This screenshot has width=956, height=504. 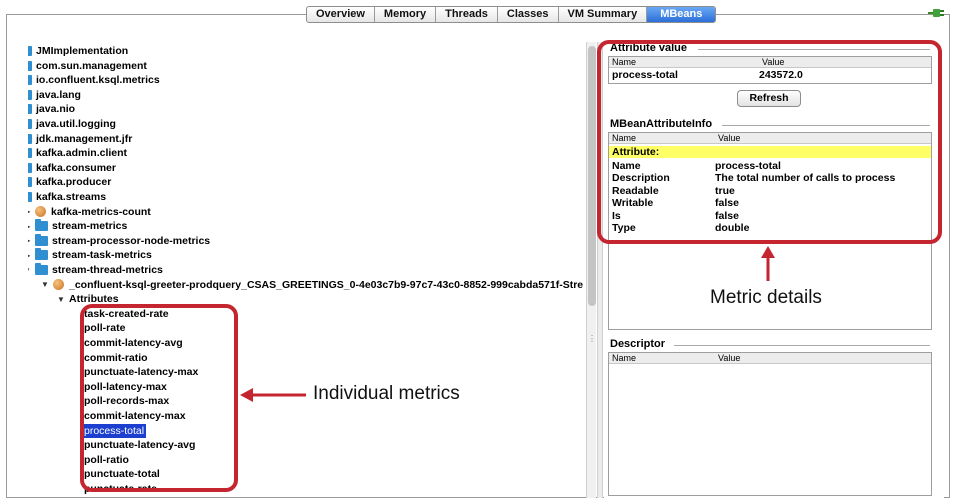 What do you see at coordinates (729, 358) in the screenshot?
I see `column-value-header: Value` at bounding box center [729, 358].